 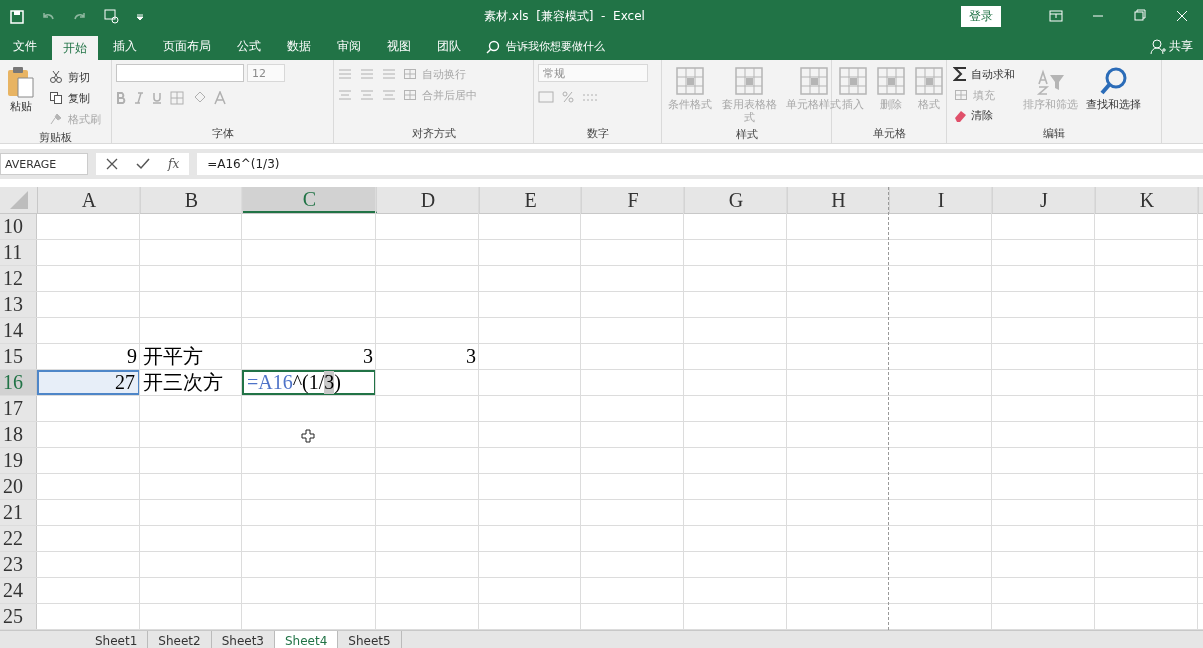 What do you see at coordinates (243, 639) in the screenshot?
I see `sheet-tab: Sheet3` at bounding box center [243, 639].